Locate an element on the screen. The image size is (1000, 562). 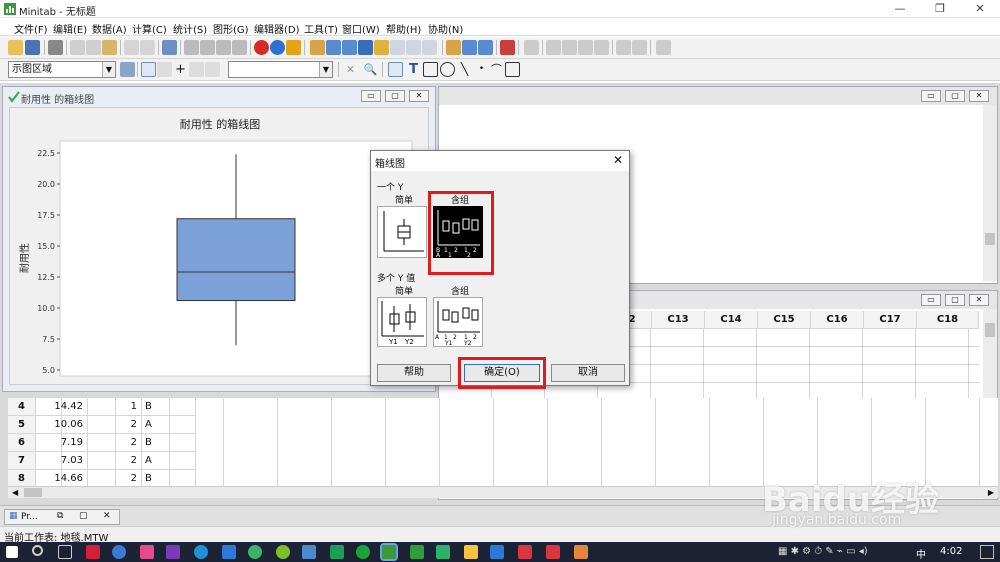
worksheet-maximize-button: ▢ is located at coordinates (955, 300).